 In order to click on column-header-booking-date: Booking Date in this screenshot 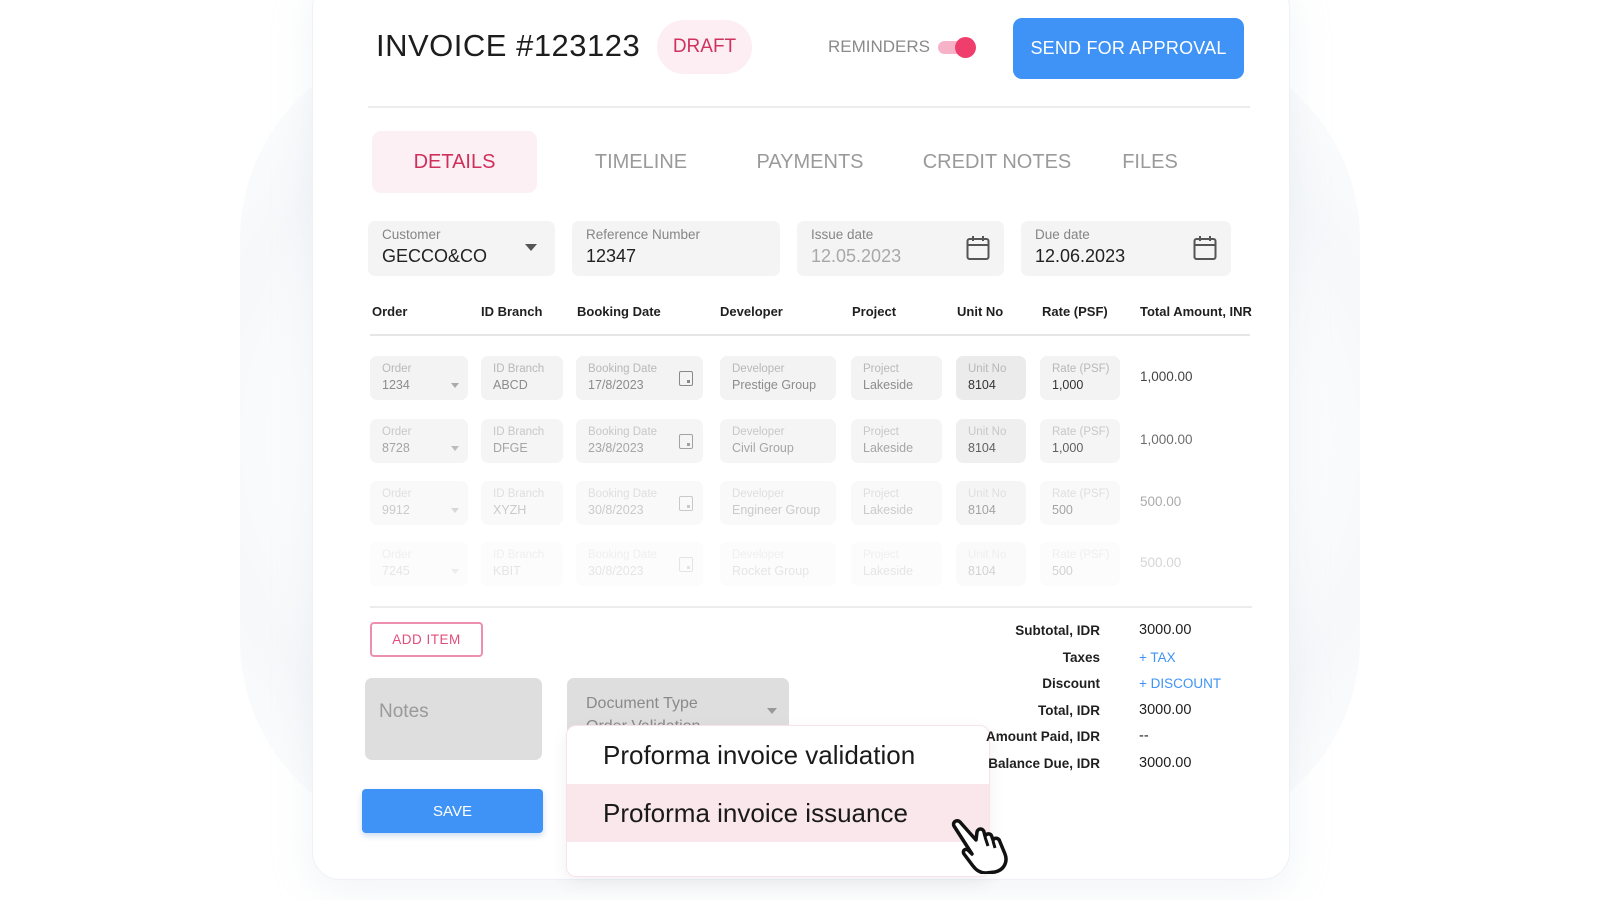, I will do `click(619, 311)`.